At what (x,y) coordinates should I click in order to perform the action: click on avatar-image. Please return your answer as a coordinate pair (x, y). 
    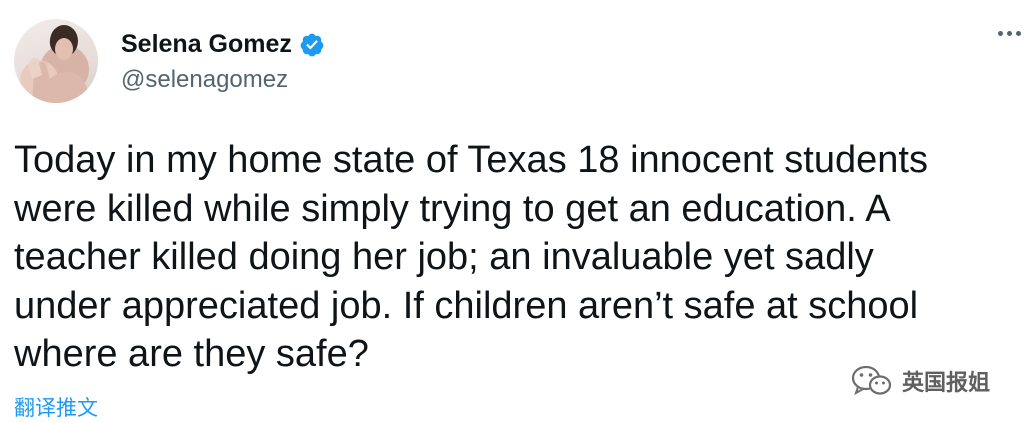
    Looking at the image, I should click on (59, 64).